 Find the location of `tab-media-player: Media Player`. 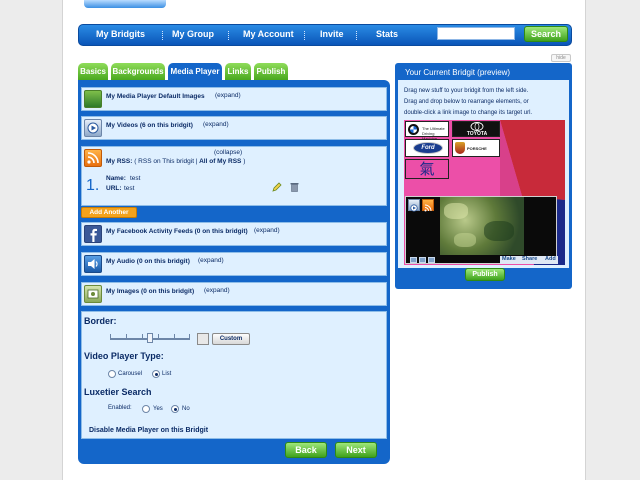

tab-media-player: Media Player is located at coordinates (195, 71).